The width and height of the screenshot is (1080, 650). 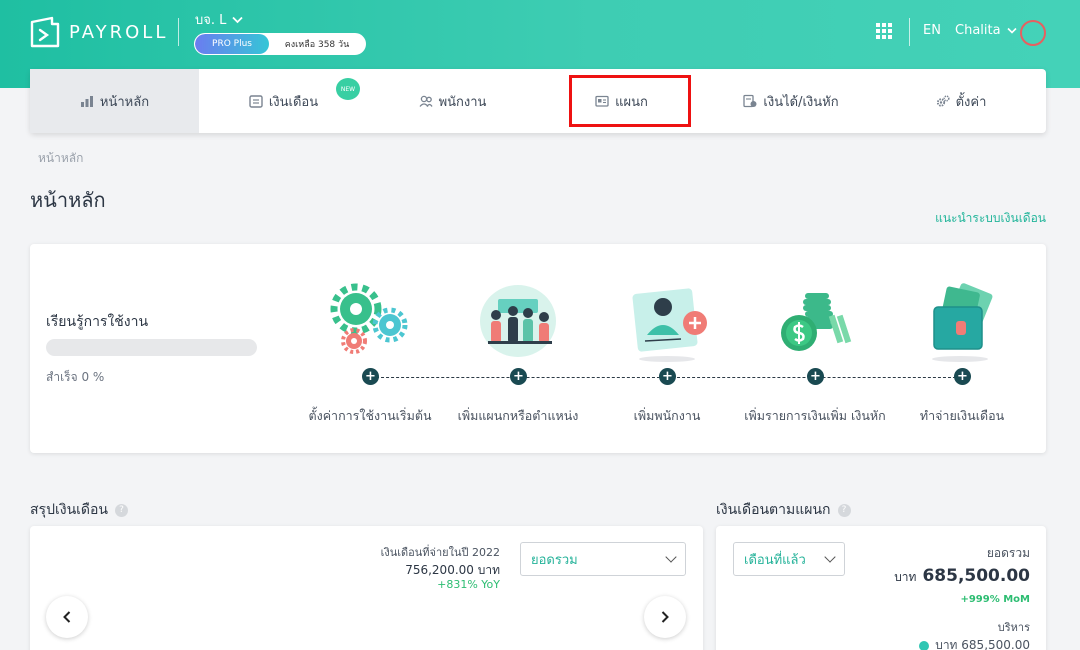 I want to click on dept-total: บาท 685,500.00, so click(x=962, y=576).